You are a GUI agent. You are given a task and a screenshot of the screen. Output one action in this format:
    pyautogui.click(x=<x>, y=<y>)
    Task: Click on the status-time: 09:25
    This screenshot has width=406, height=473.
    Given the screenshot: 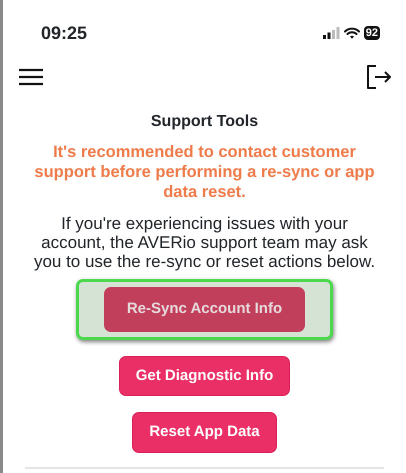 What is the action you would take?
    pyautogui.click(x=64, y=33)
    